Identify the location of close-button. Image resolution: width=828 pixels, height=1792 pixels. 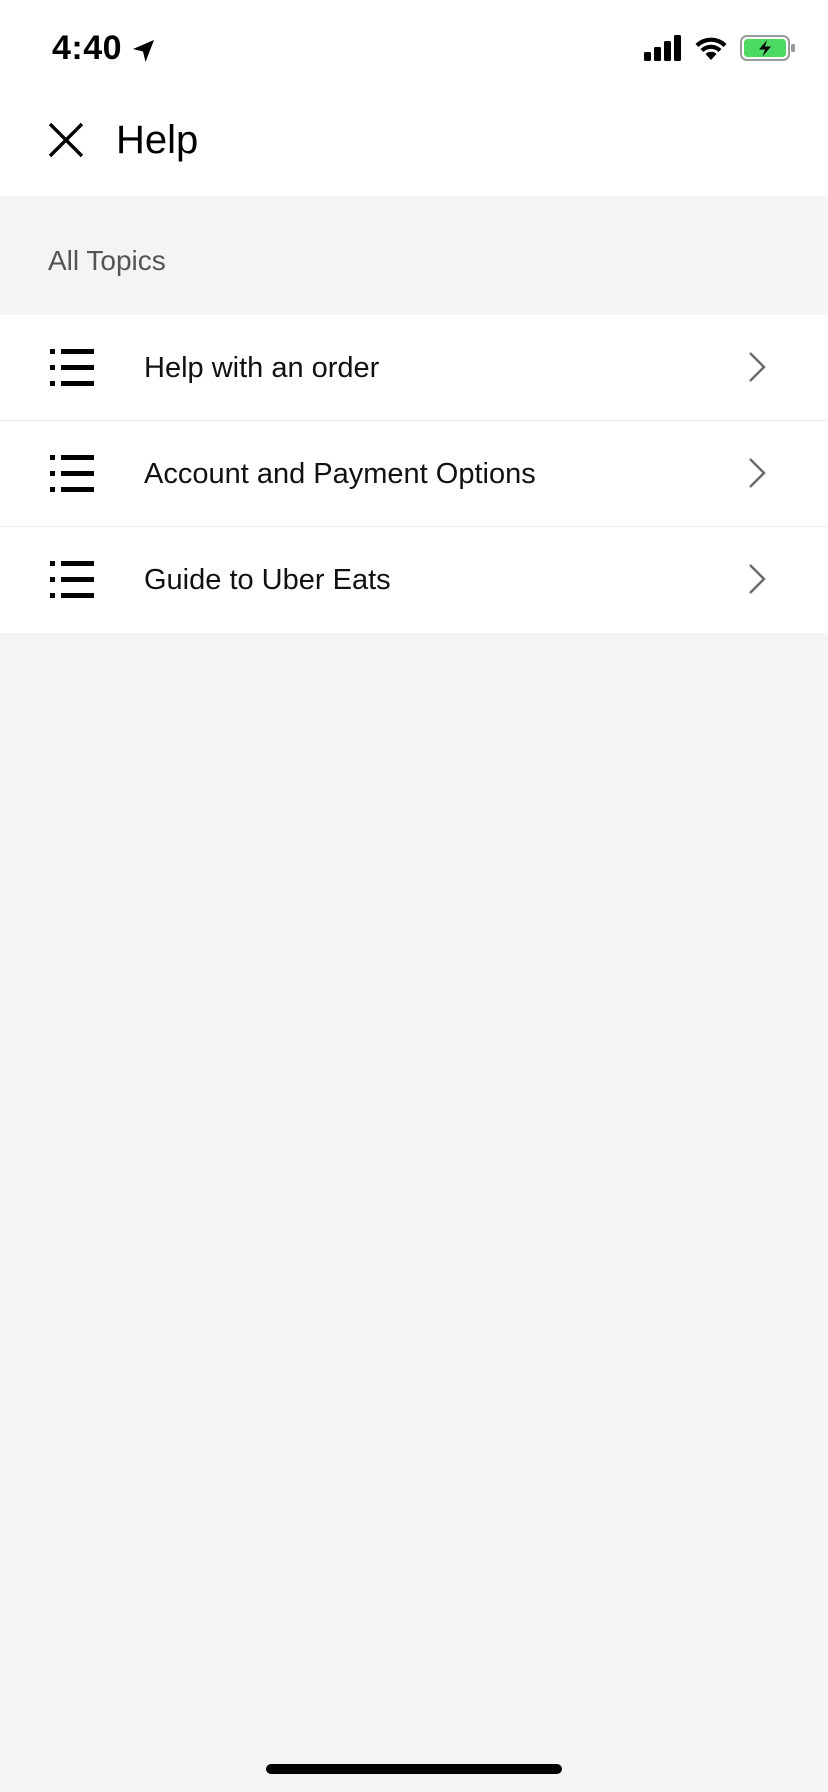
(66, 140).